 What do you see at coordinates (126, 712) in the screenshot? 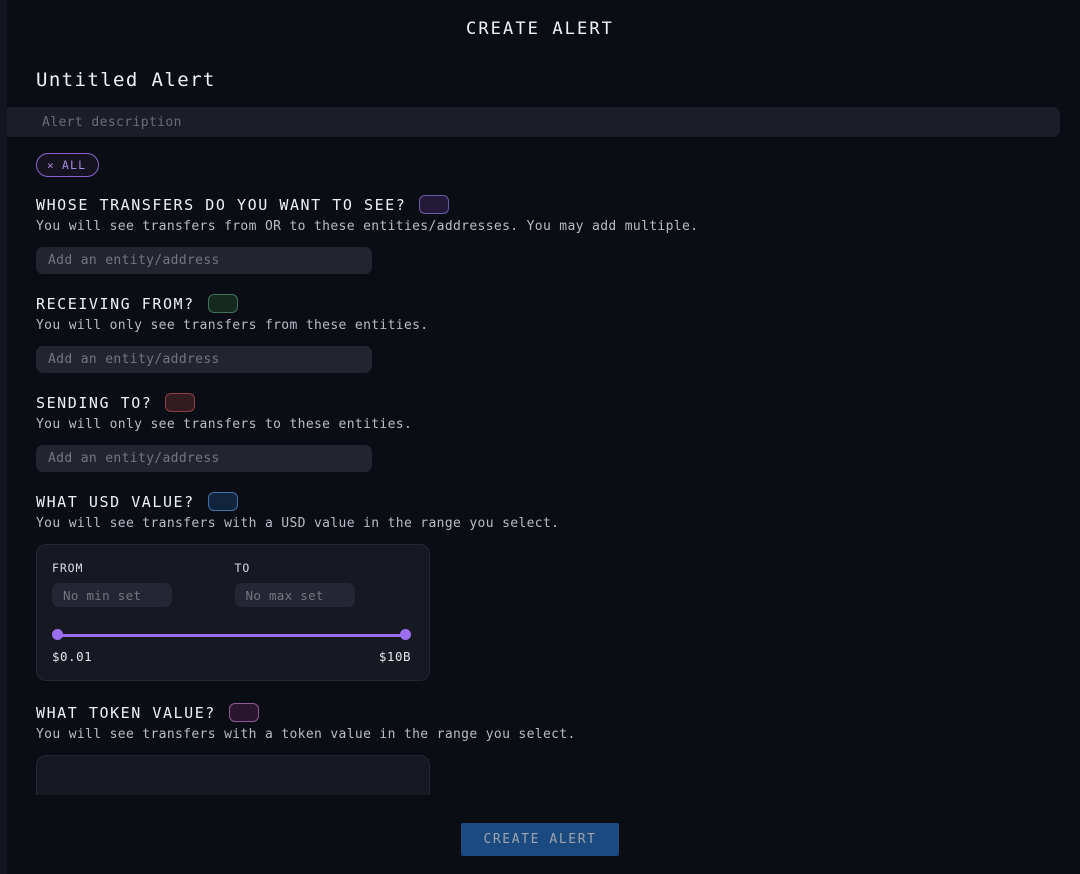
I see `section-title: WHAT TOKEN VALUE?` at bounding box center [126, 712].